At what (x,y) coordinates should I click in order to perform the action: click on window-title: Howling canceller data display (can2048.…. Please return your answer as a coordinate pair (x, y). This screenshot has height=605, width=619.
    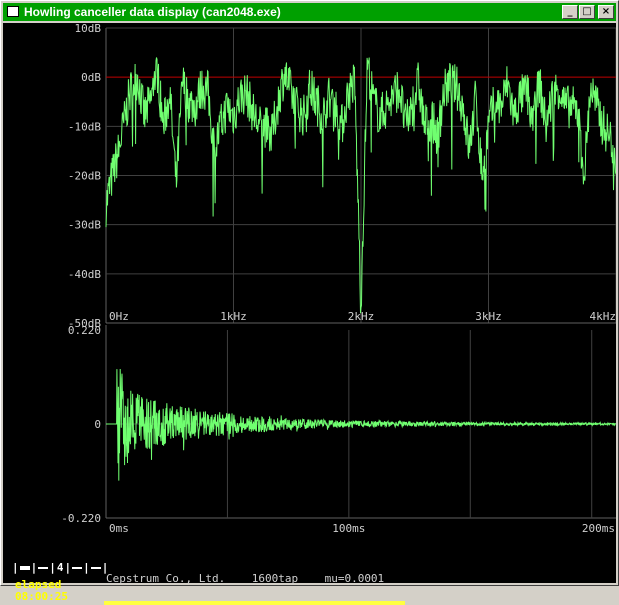
    Looking at the image, I should click on (152, 12).